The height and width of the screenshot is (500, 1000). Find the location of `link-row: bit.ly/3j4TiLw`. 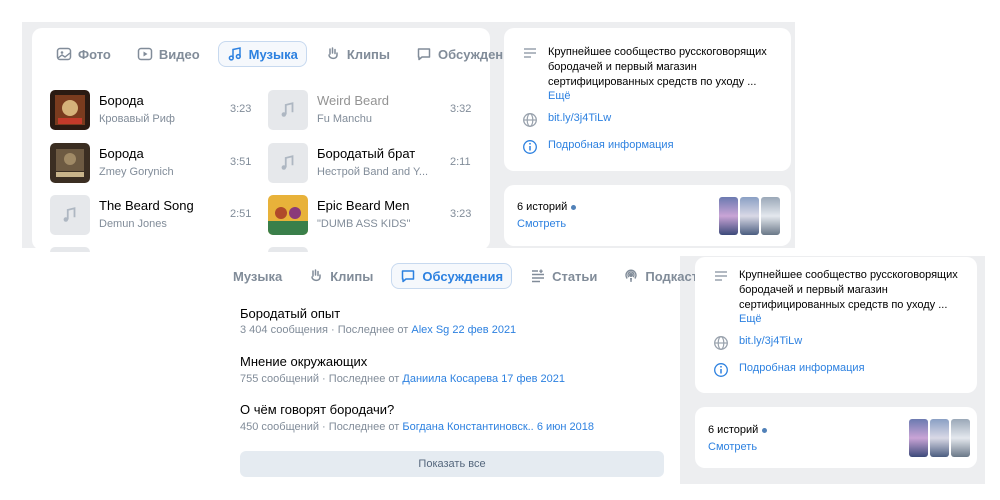

link-row: bit.ly/3j4TiLw is located at coordinates (757, 343).